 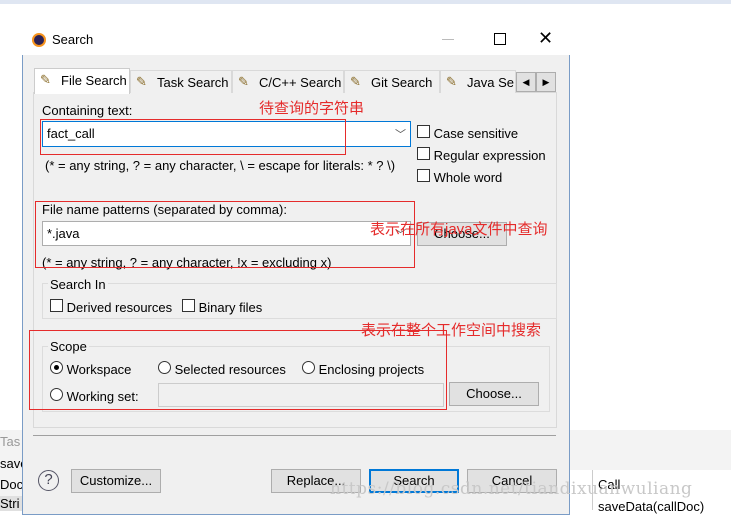 I want to click on background-panel-right, so click(x=650, y=450).